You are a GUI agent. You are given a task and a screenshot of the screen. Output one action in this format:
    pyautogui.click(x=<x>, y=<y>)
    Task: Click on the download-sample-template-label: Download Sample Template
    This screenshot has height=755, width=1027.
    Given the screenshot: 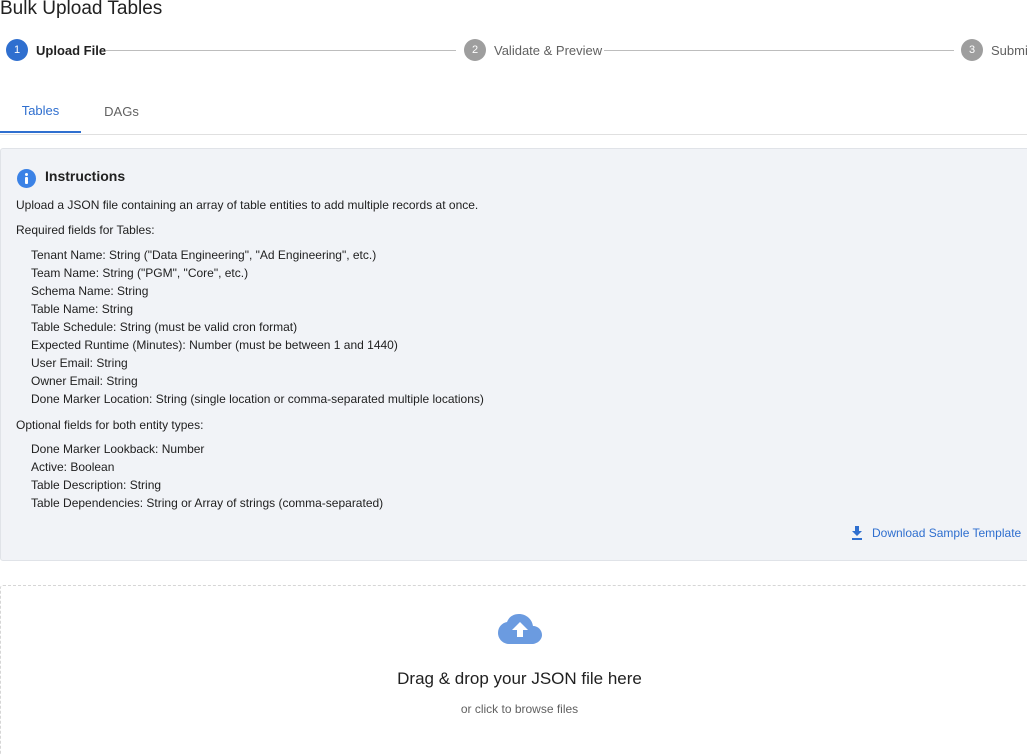 What is the action you would take?
    pyautogui.click(x=947, y=533)
    